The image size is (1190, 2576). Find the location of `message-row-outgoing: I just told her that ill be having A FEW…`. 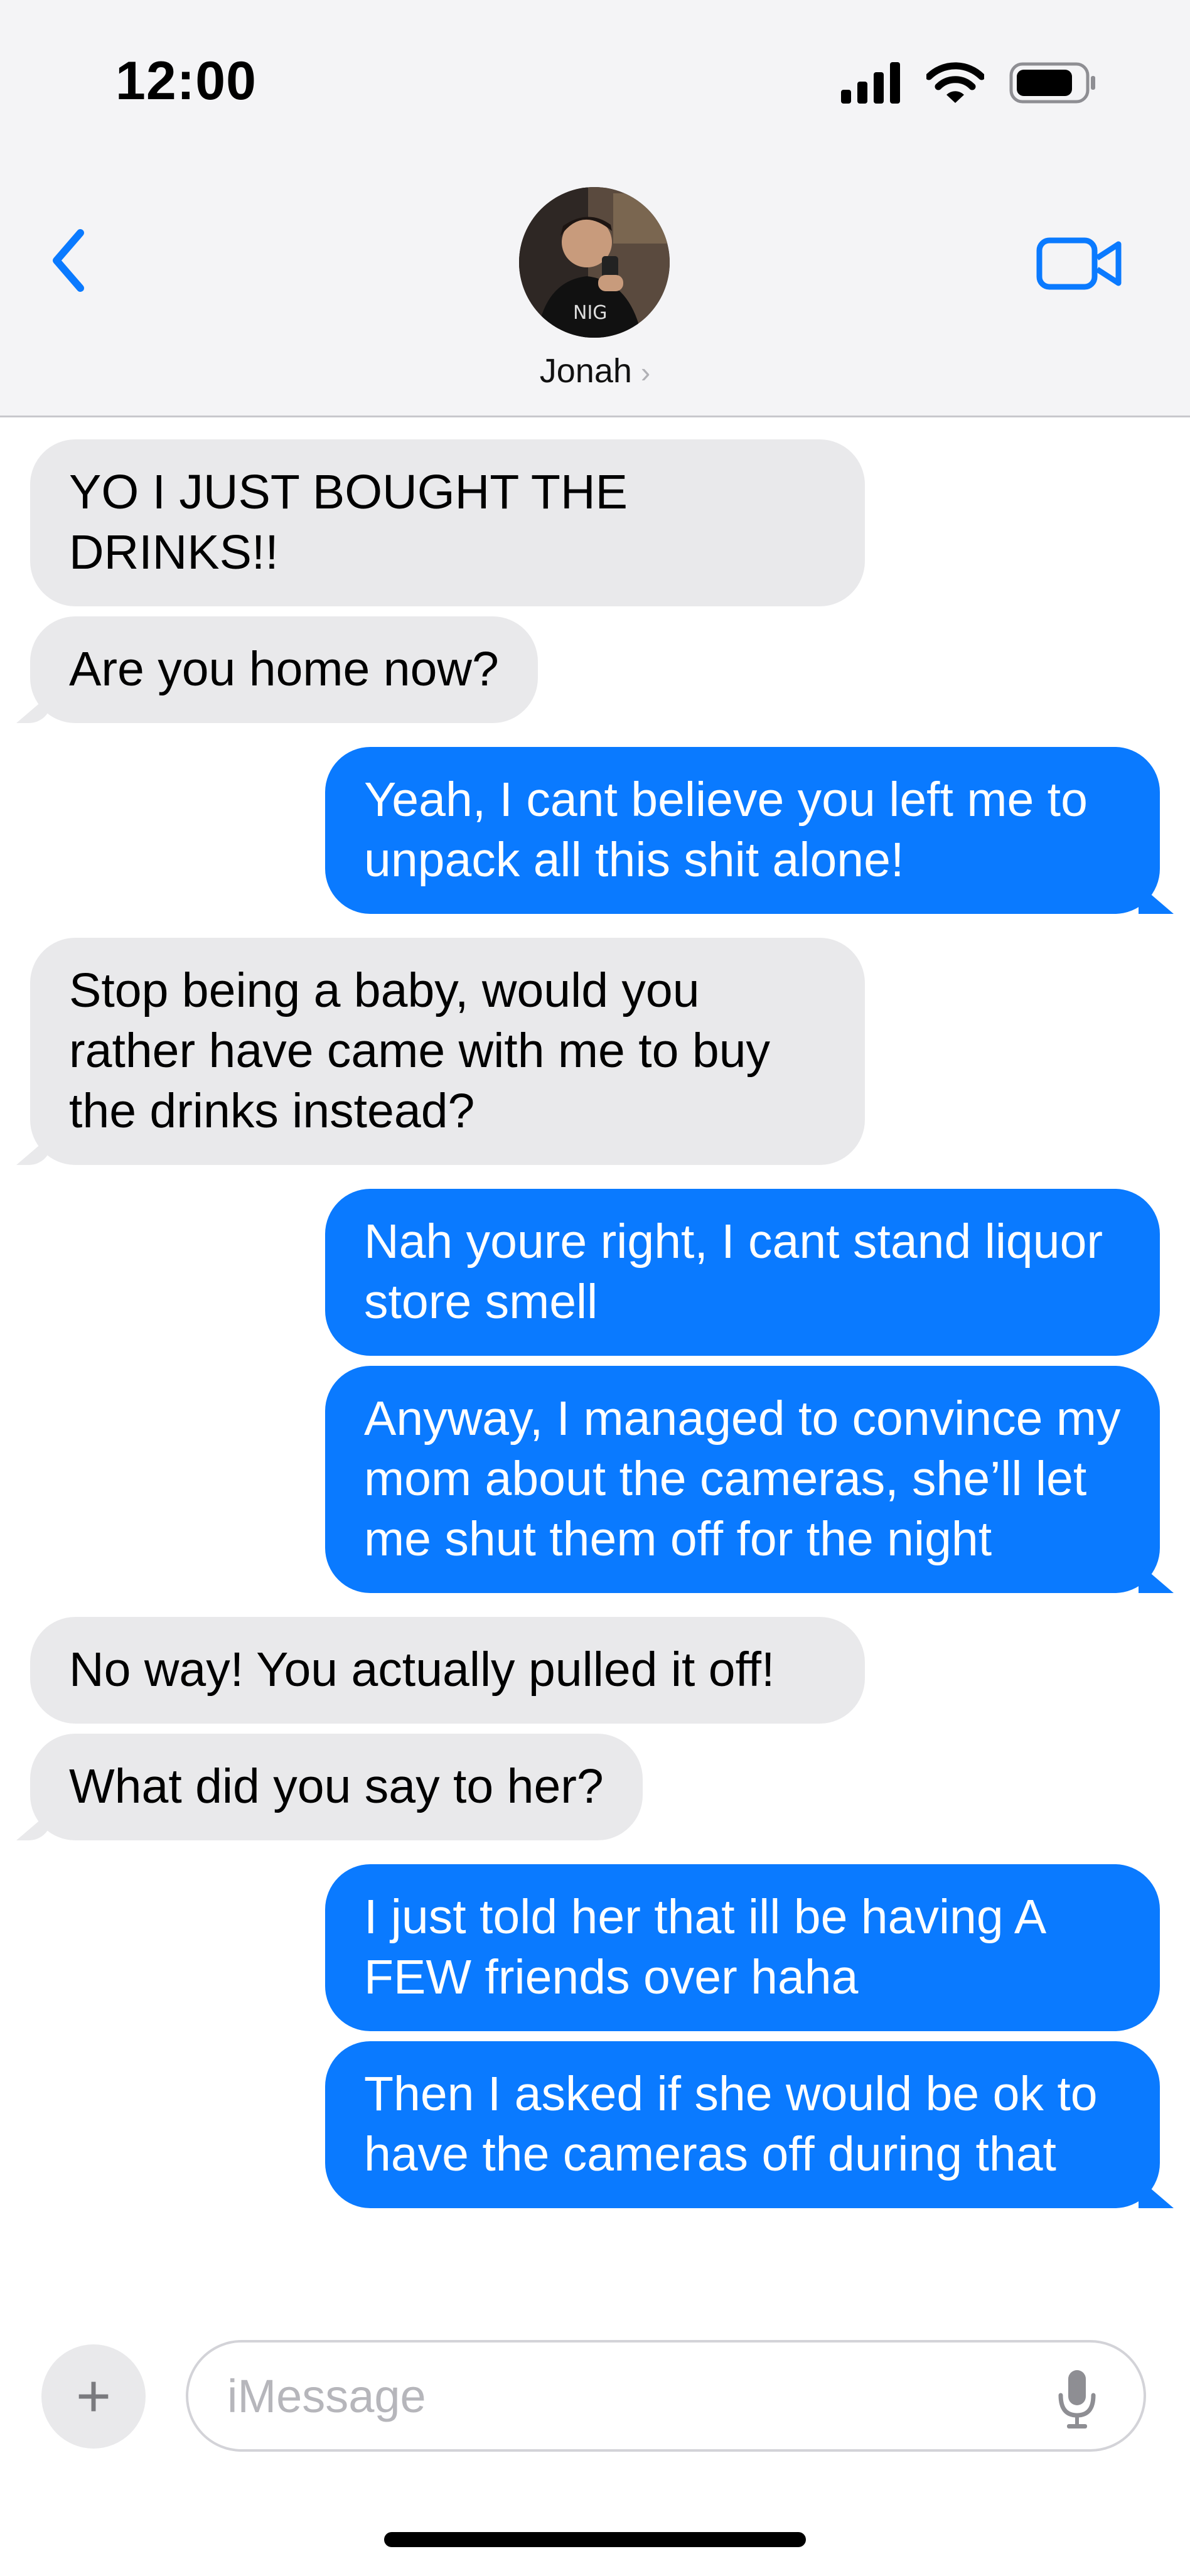

message-row-outgoing: I just told her that ill be having A FEW… is located at coordinates (595, 1947).